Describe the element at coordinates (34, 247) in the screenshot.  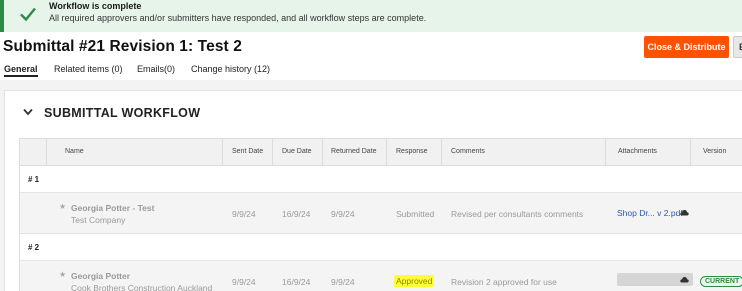
I see `step-label: # 2` at that location.